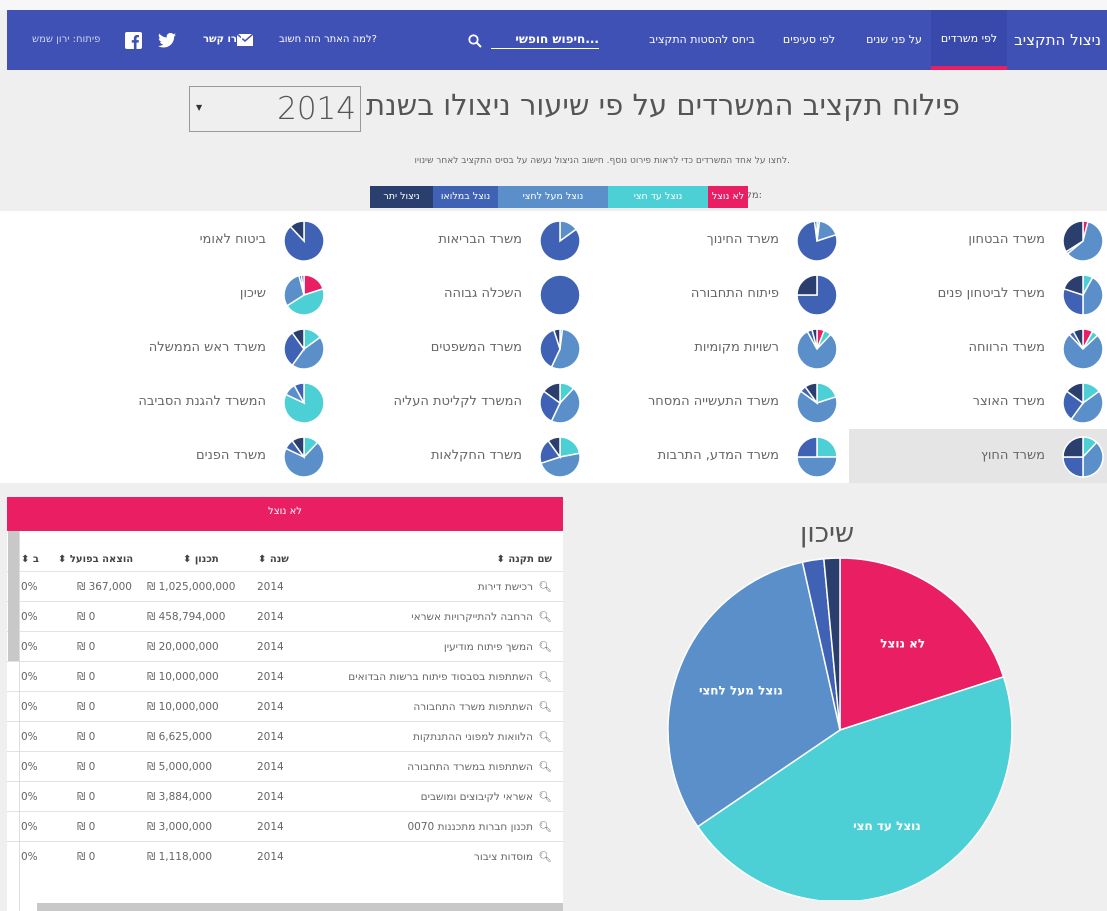 Image resolution: width=1107 pixels, height=911 pixels. Describe the element at coordinates (978, 348) in the screenshot. I see `ministry-item: משרד הרווחה` at that location.